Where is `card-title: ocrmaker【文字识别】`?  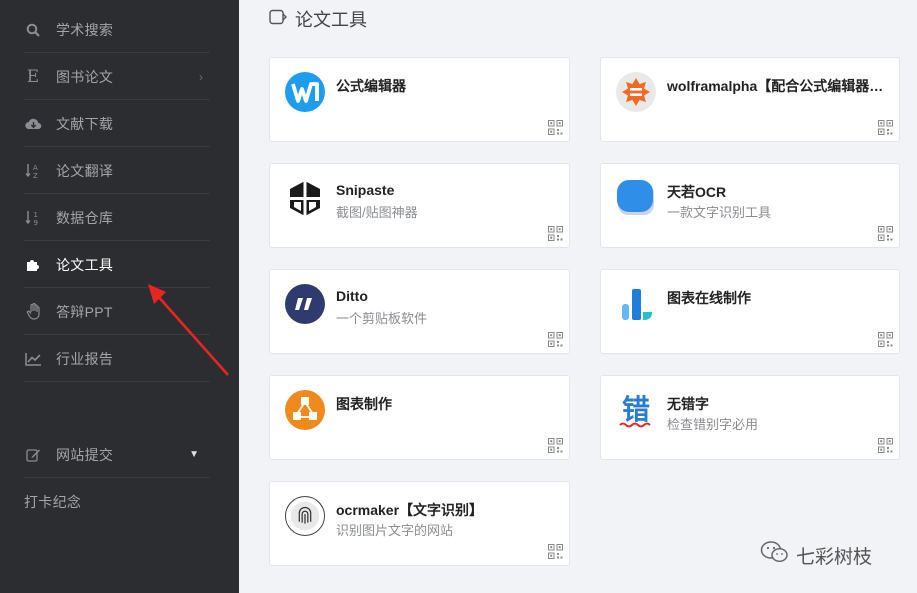
card-title: ocrmaker【文字识别】 is located at coordinates (410, 510).